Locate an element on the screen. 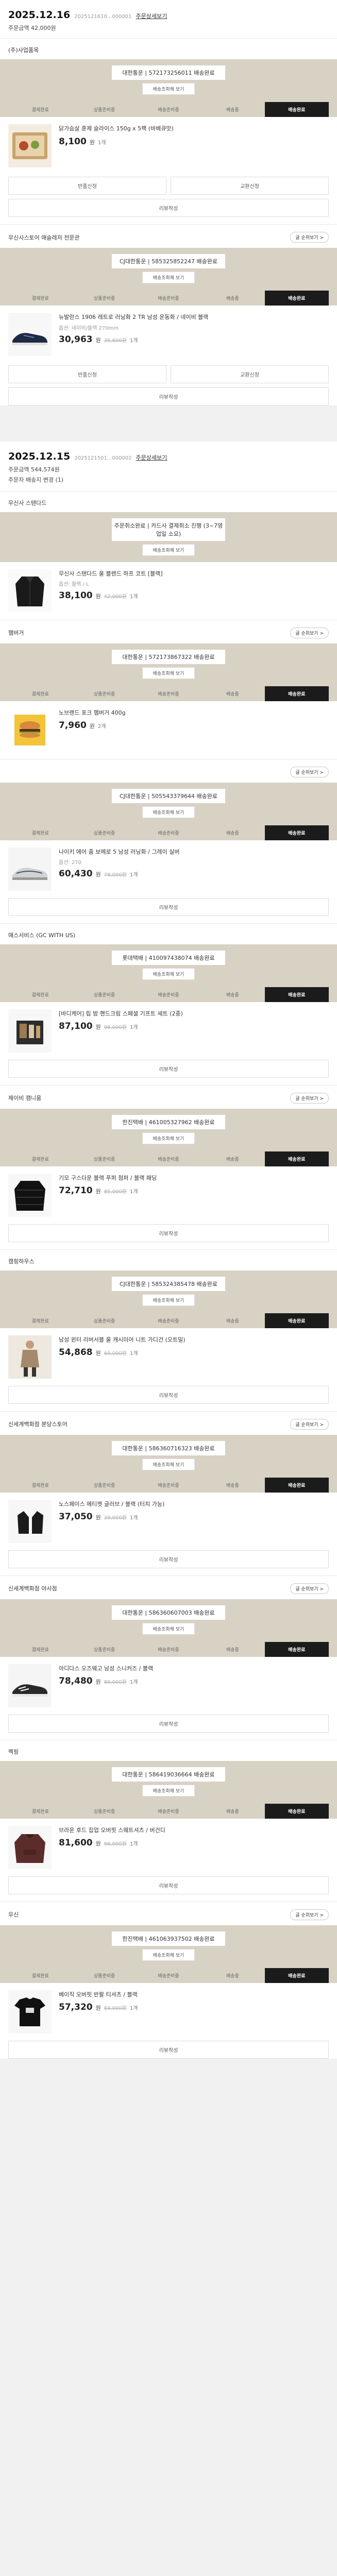  seller-row: 글 순위보기 > is located at coordinates (168, 770).